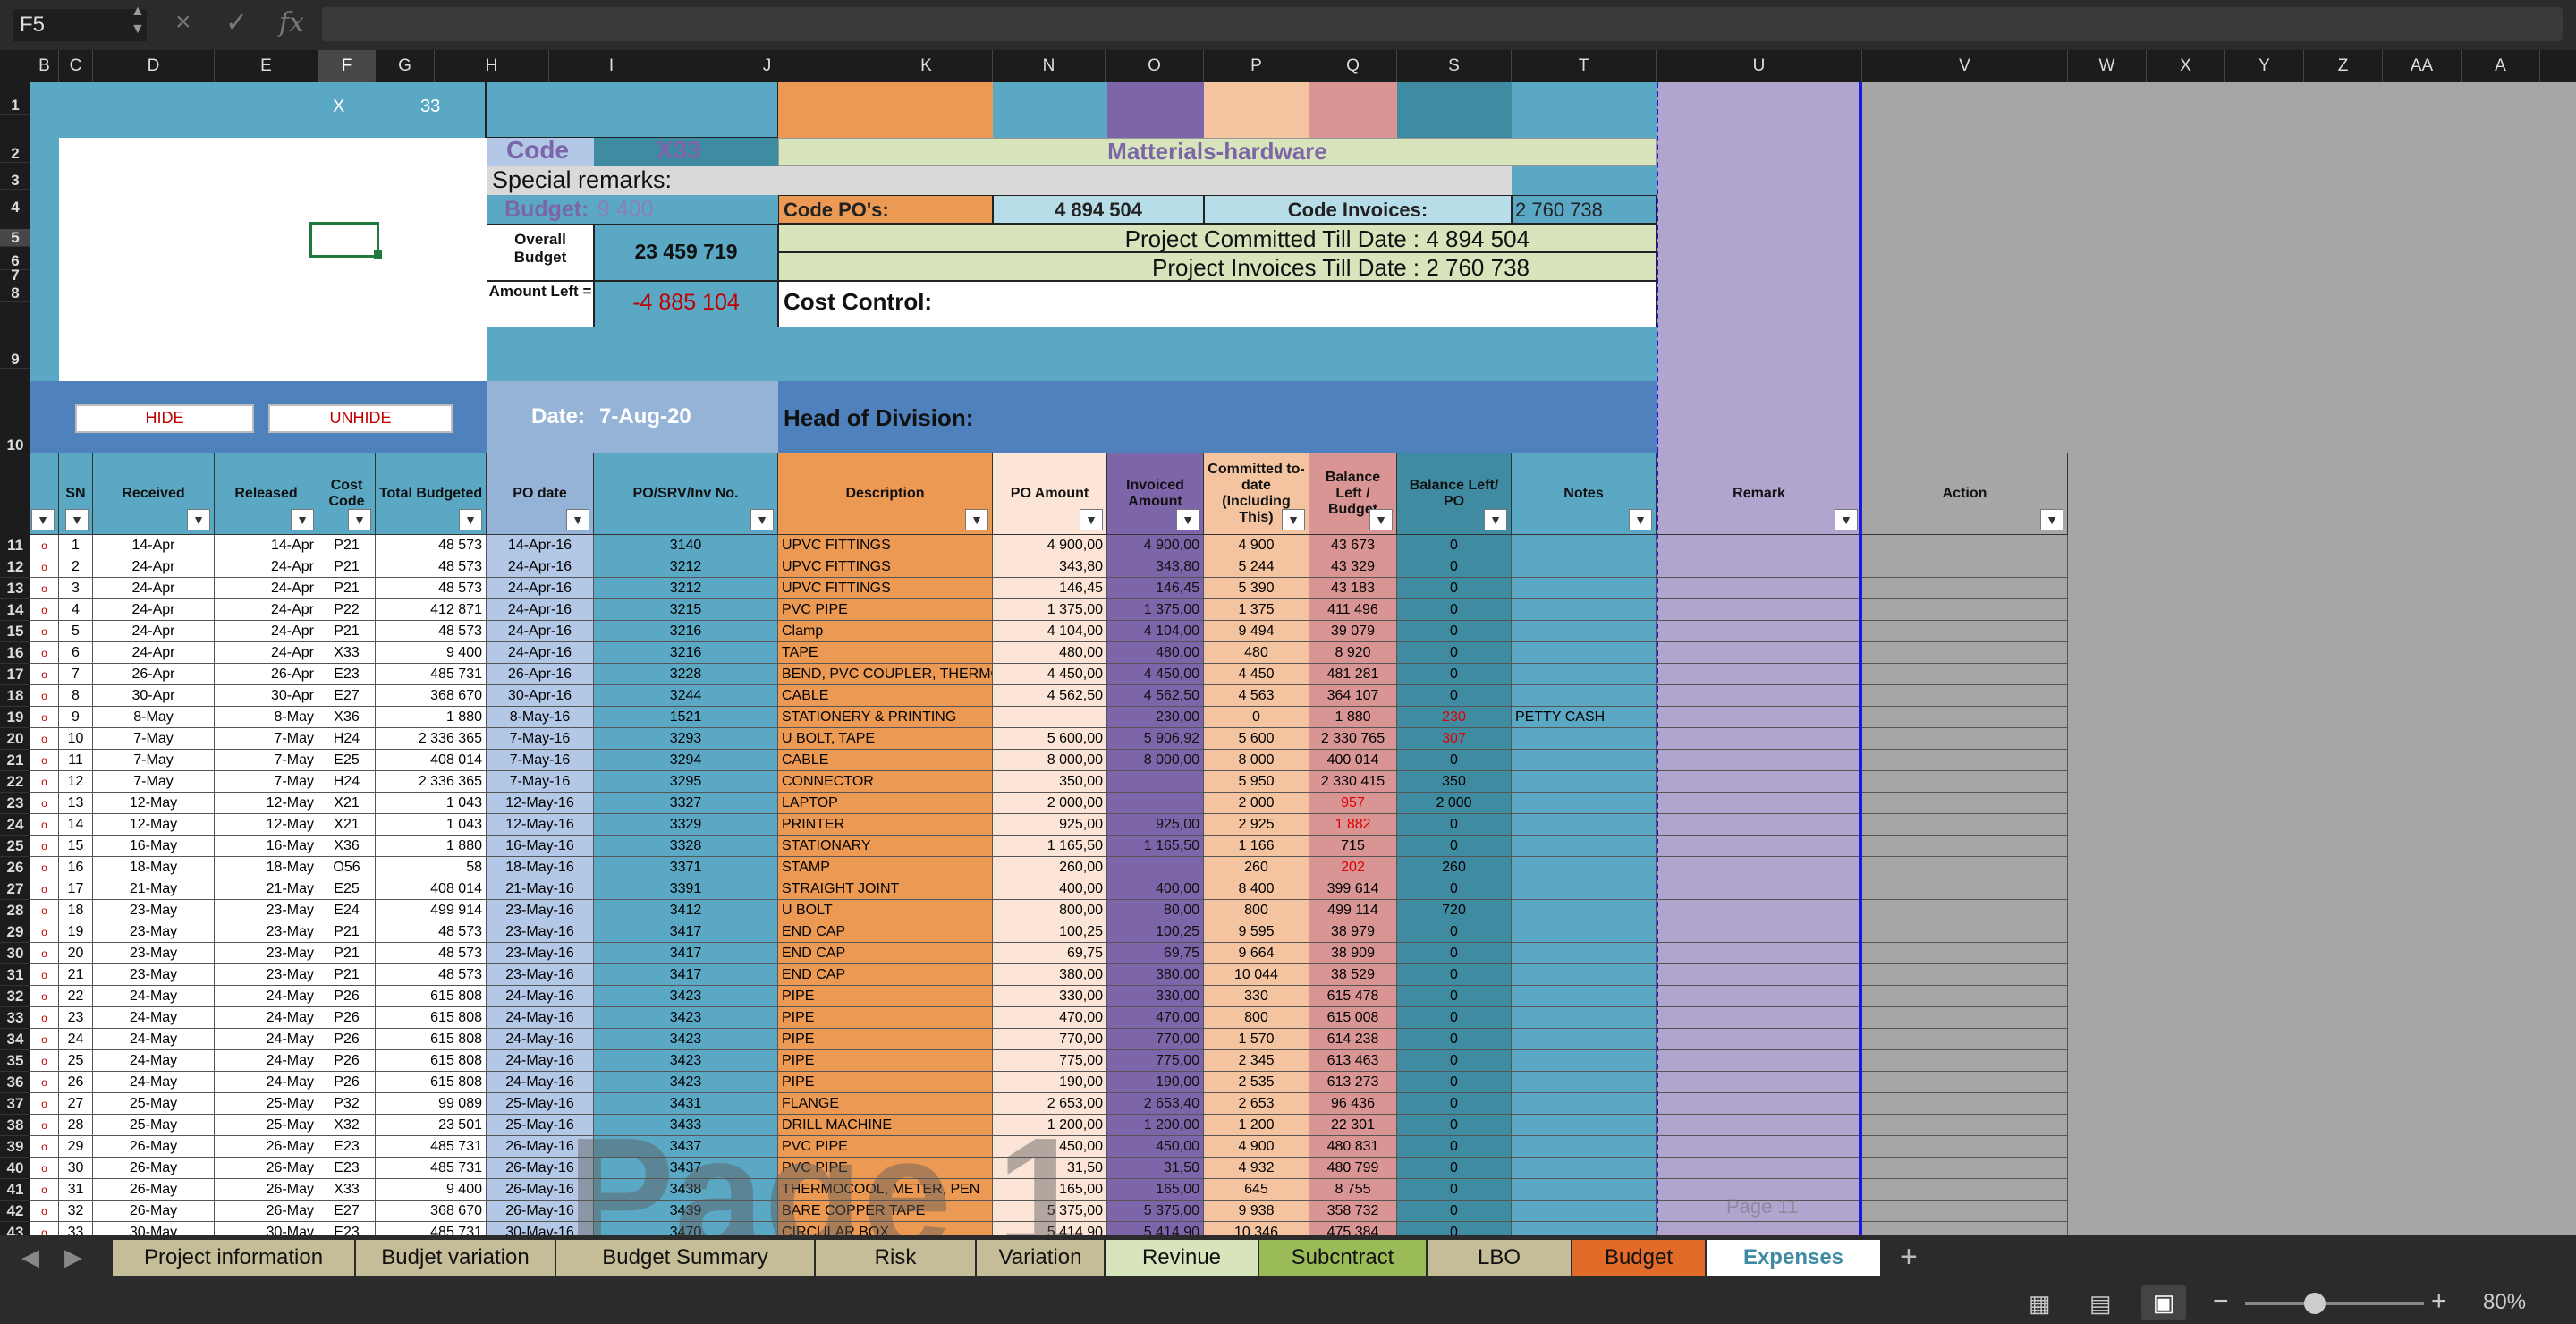 Image resolution: width=2576 pixels, height=1324 pixels. Describe the element at coordinates (347, 696) in the screenshot. I see `table-cell: E27` at that location.